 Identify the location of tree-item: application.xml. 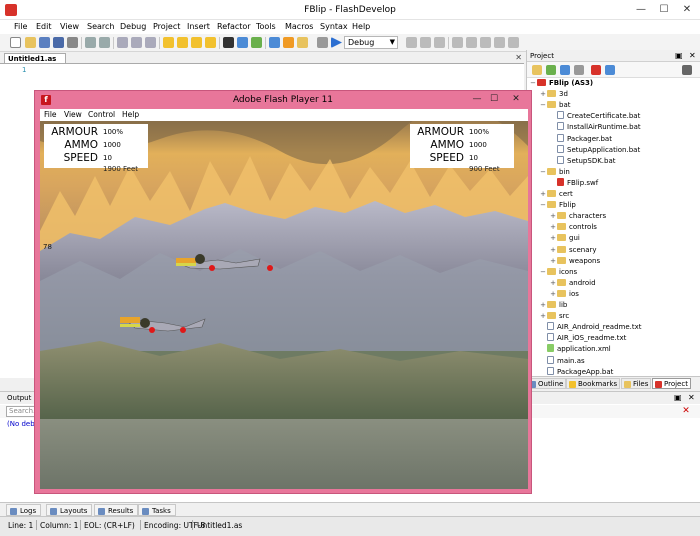
(575, 349).